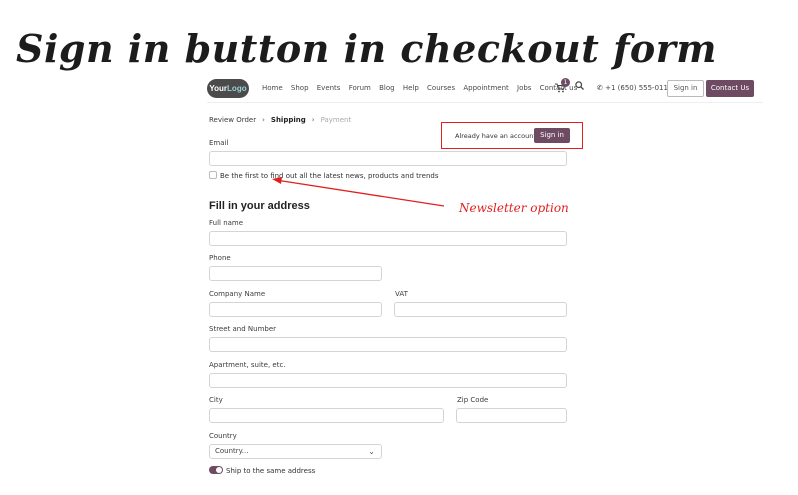 The image size is (798, 495). Describe the element at coordinates (237, 294) in the screenshot. I see `company-label: Company Name` at that location.